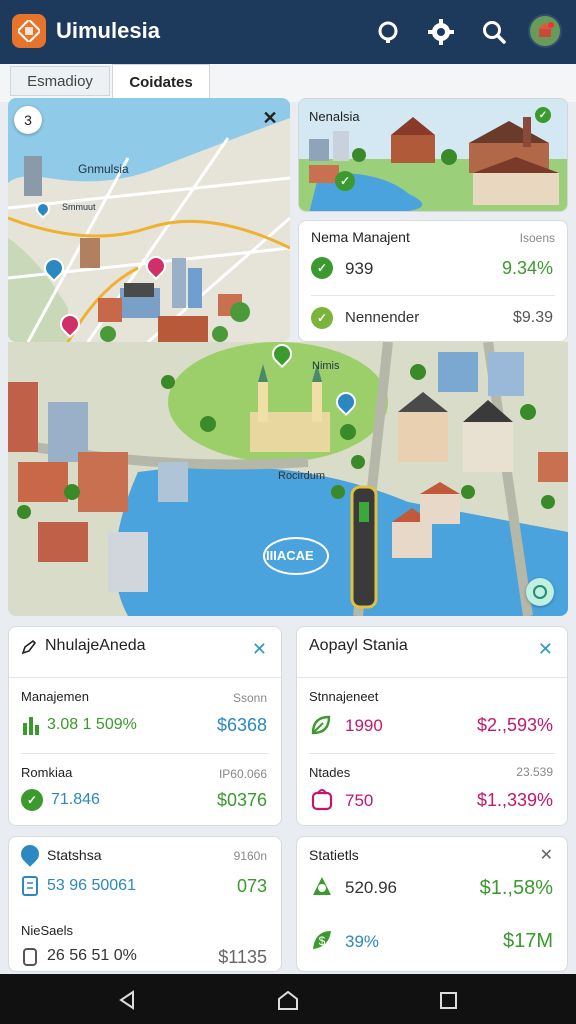  Describe the element at coordinates (534, 772) in the screenshot. I see `row-sub: 23.539` at that location.